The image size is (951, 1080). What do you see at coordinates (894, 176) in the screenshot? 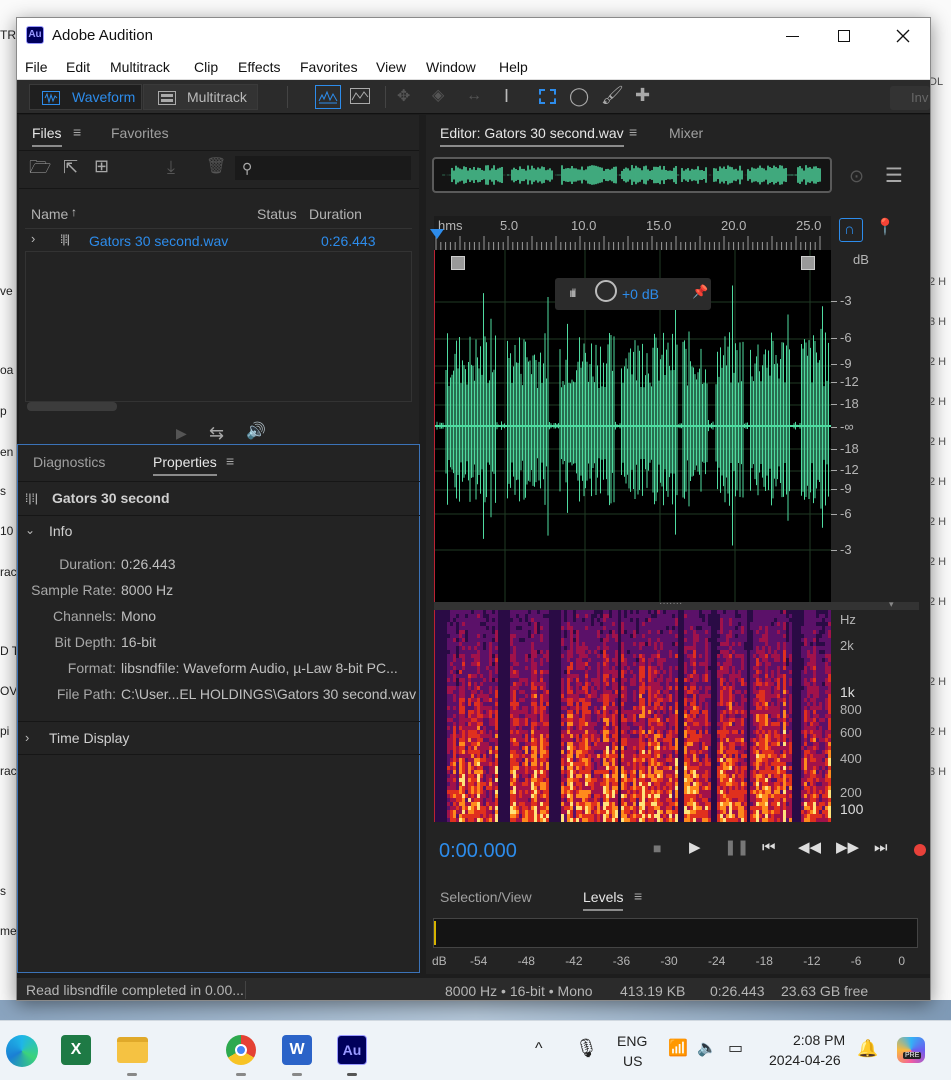
I see `channel-list-icon: ☰` at bounding box center [894, 176].